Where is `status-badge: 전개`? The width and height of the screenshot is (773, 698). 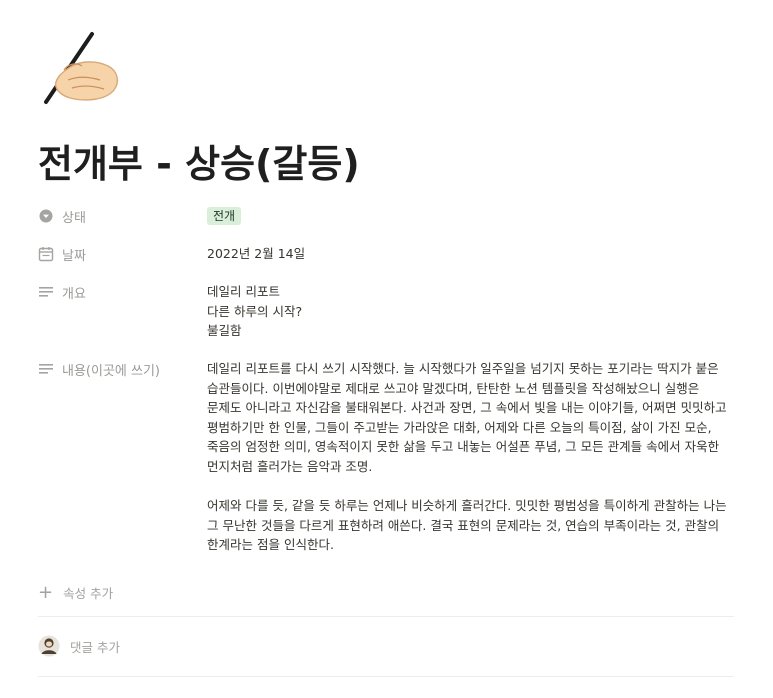 status-badge: 전개 is located at coordinates (224, 216).